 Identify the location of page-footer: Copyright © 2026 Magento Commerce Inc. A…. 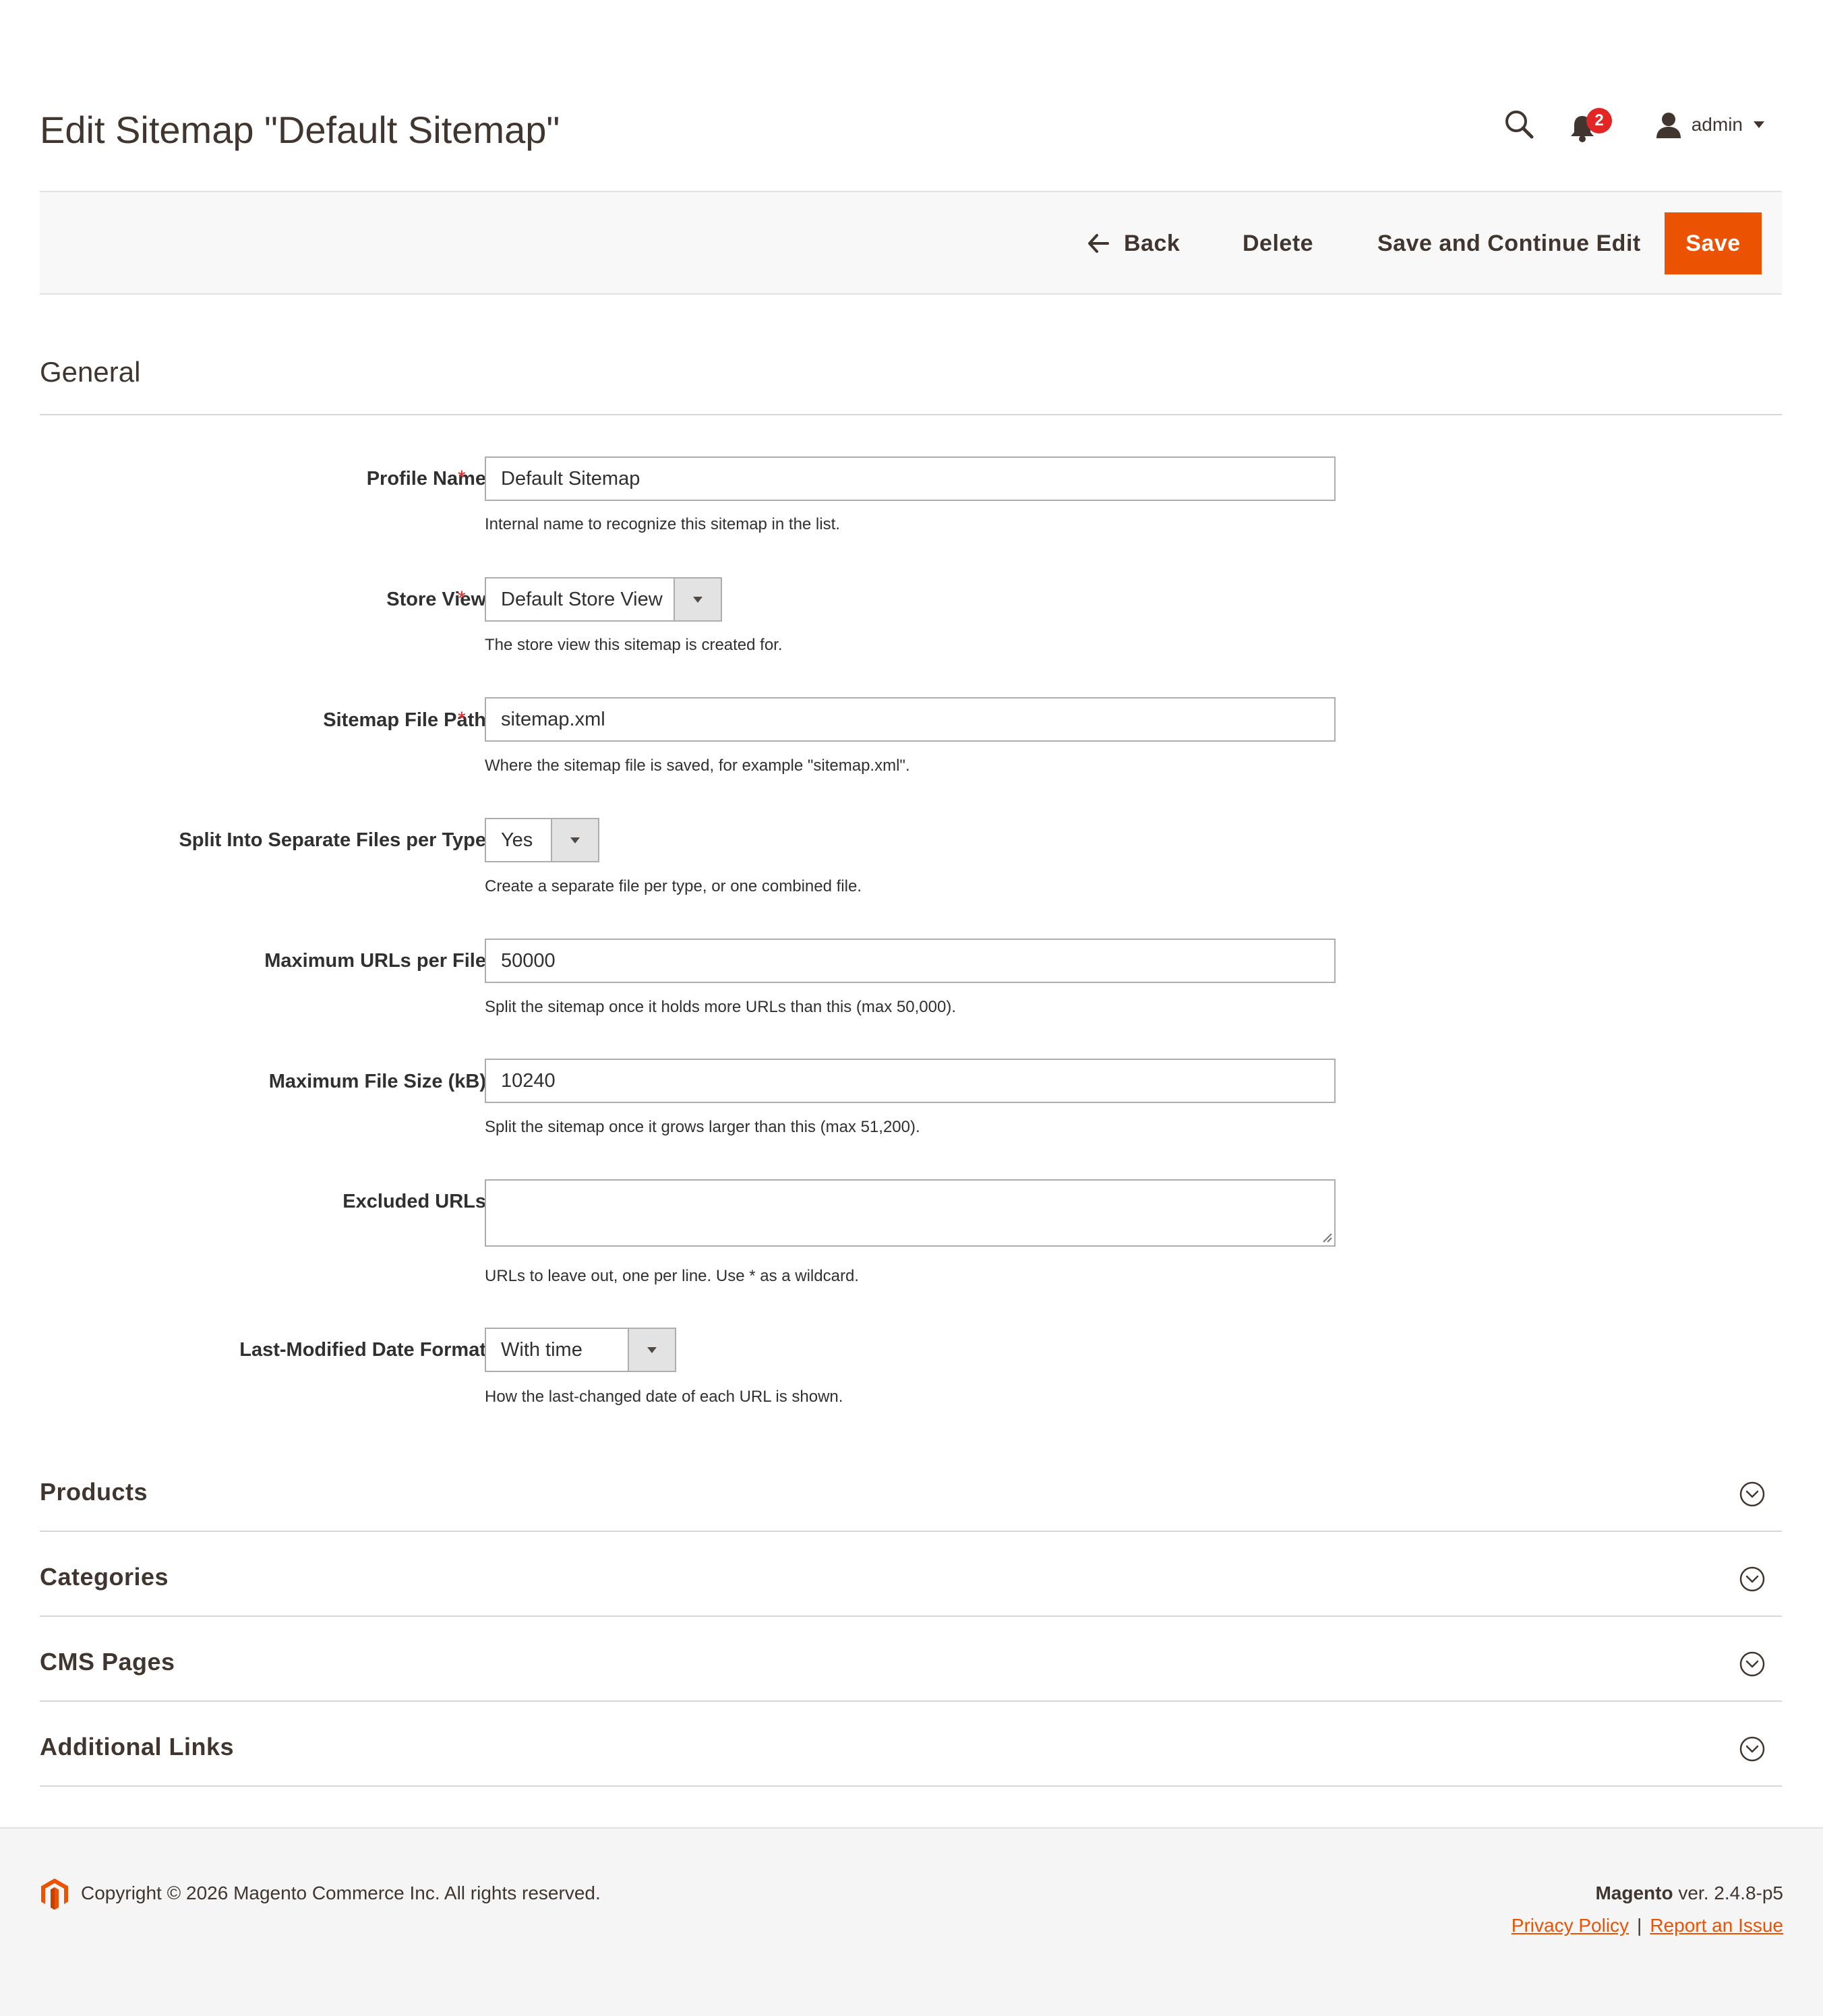
(911, 1921).